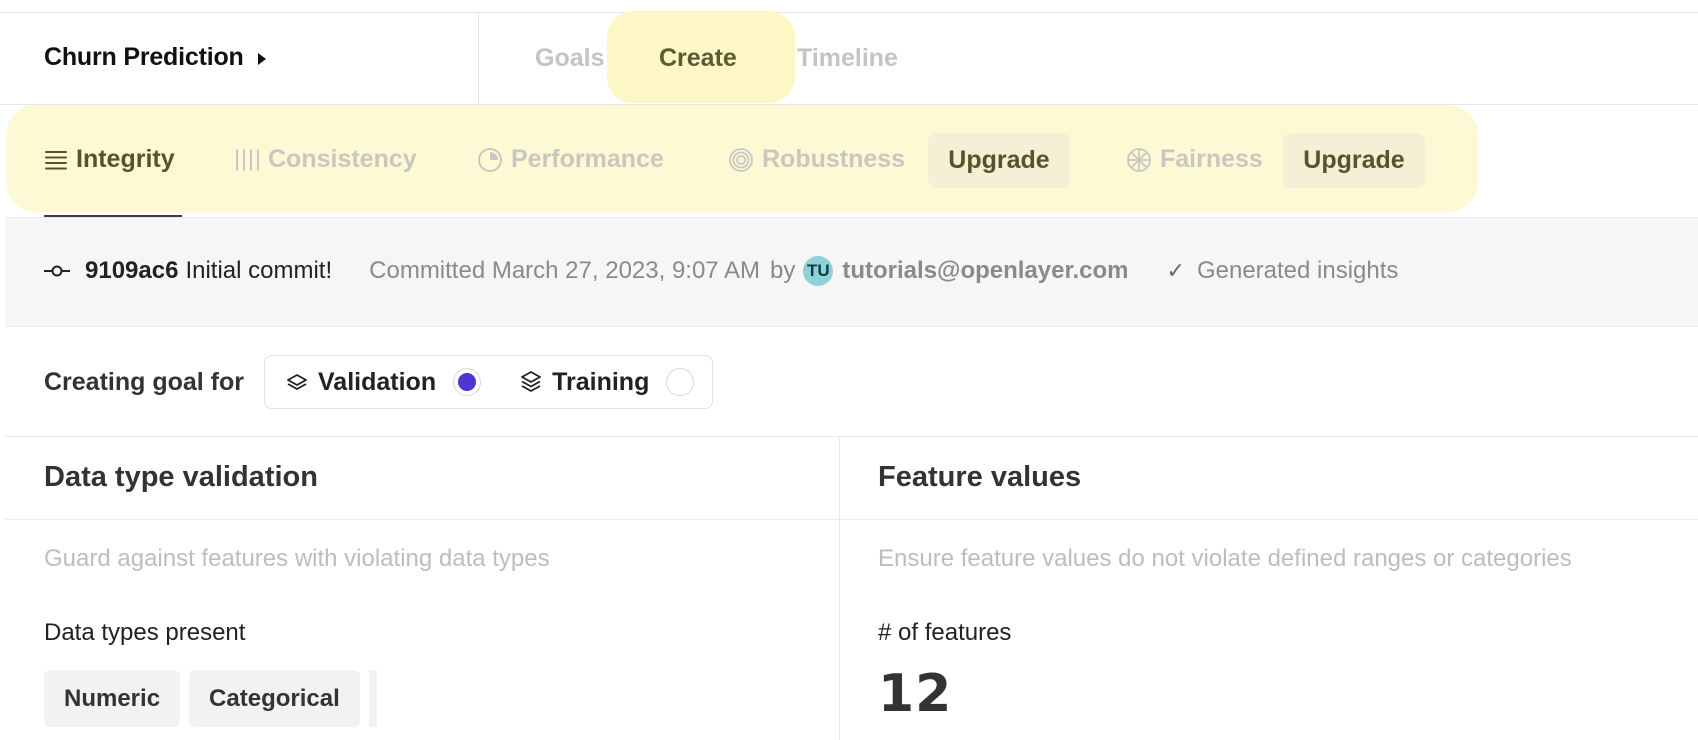  I want to click on subtab-performance: Performance, so click(570, 159).